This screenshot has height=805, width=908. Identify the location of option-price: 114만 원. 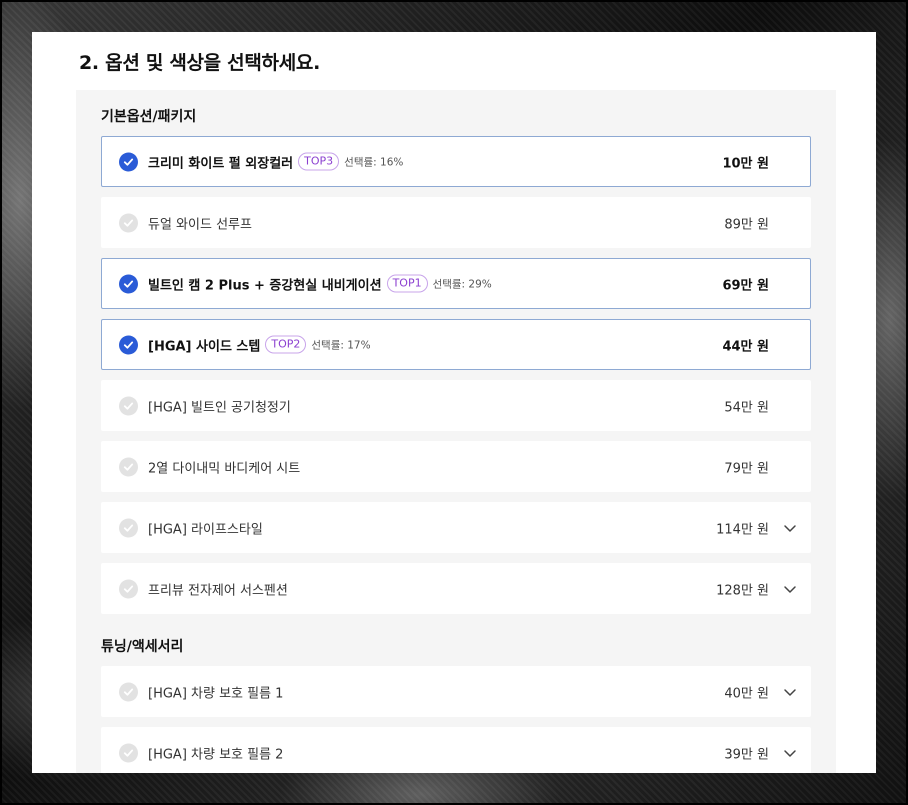
(742, 529).